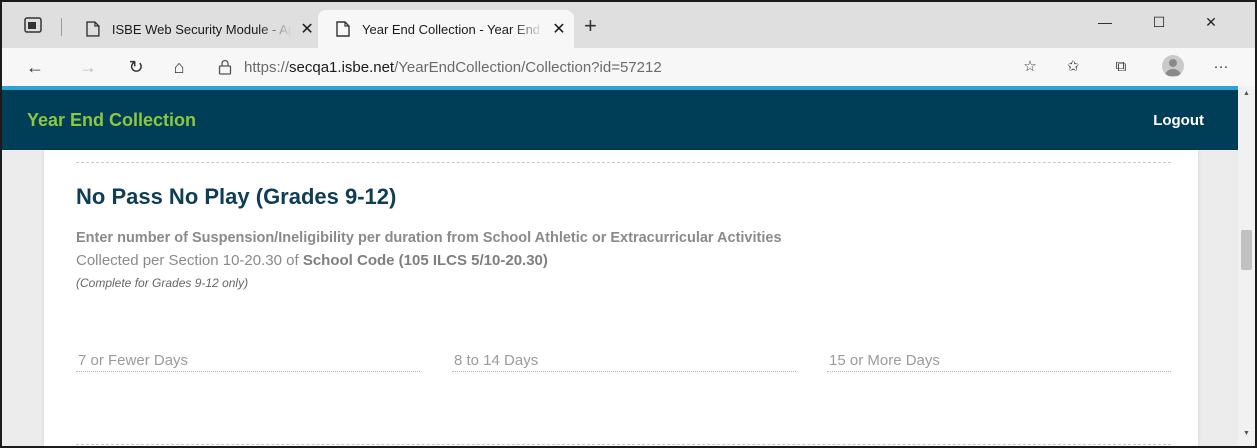  I want to click on tab-isbe-web-security: ISBE Web Security Module - Application ✕, so click(201, 29).